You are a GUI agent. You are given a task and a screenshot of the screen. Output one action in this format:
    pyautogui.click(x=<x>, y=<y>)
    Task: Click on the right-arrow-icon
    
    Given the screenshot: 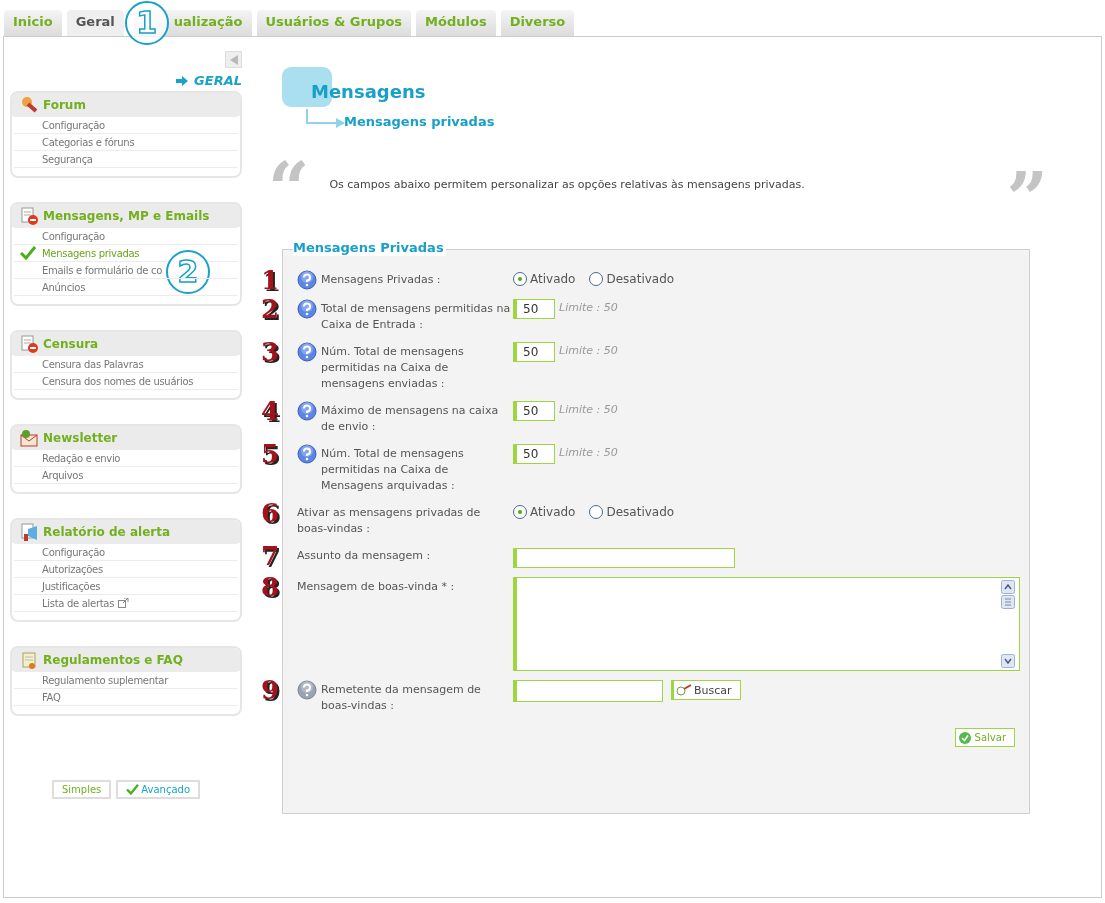 What is the action you would take?
    pyautogui.click(x=182, y=80)
    